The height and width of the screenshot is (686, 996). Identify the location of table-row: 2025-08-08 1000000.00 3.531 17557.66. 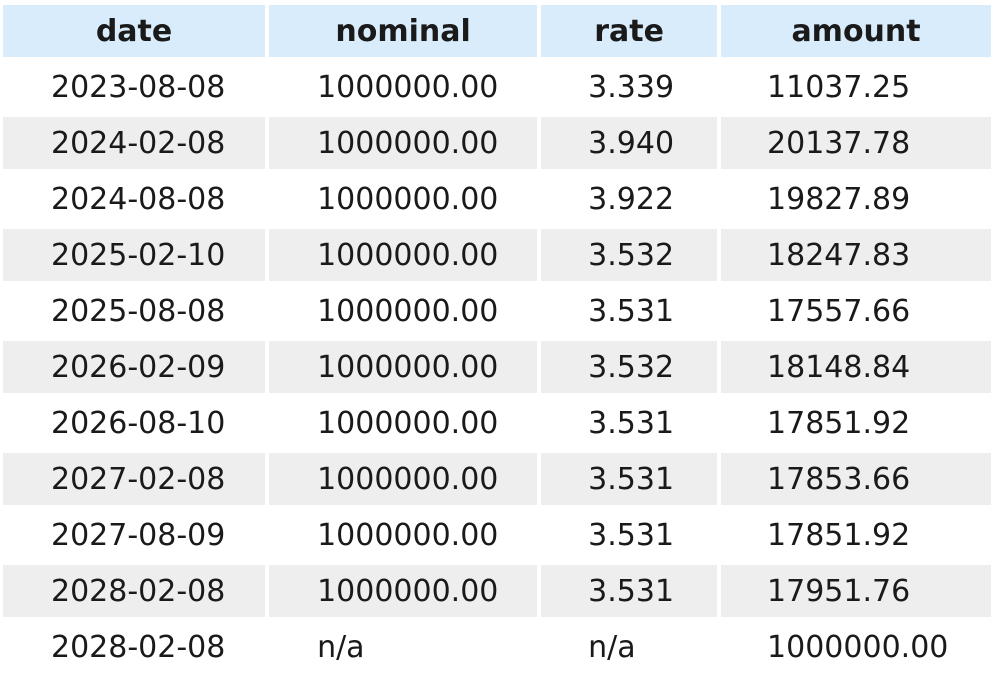
(497, 311).